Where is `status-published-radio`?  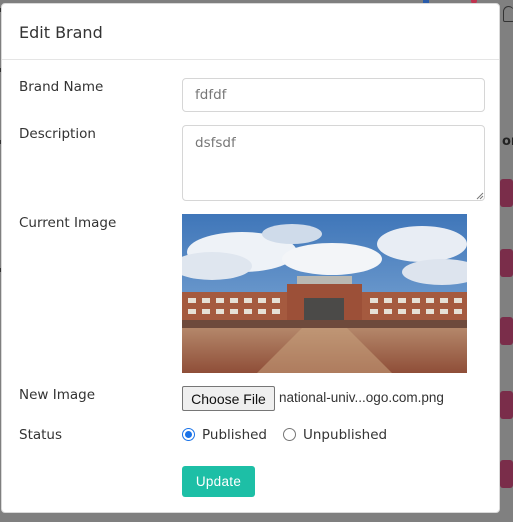 status-published-radio is located at coordinates (188, 434).